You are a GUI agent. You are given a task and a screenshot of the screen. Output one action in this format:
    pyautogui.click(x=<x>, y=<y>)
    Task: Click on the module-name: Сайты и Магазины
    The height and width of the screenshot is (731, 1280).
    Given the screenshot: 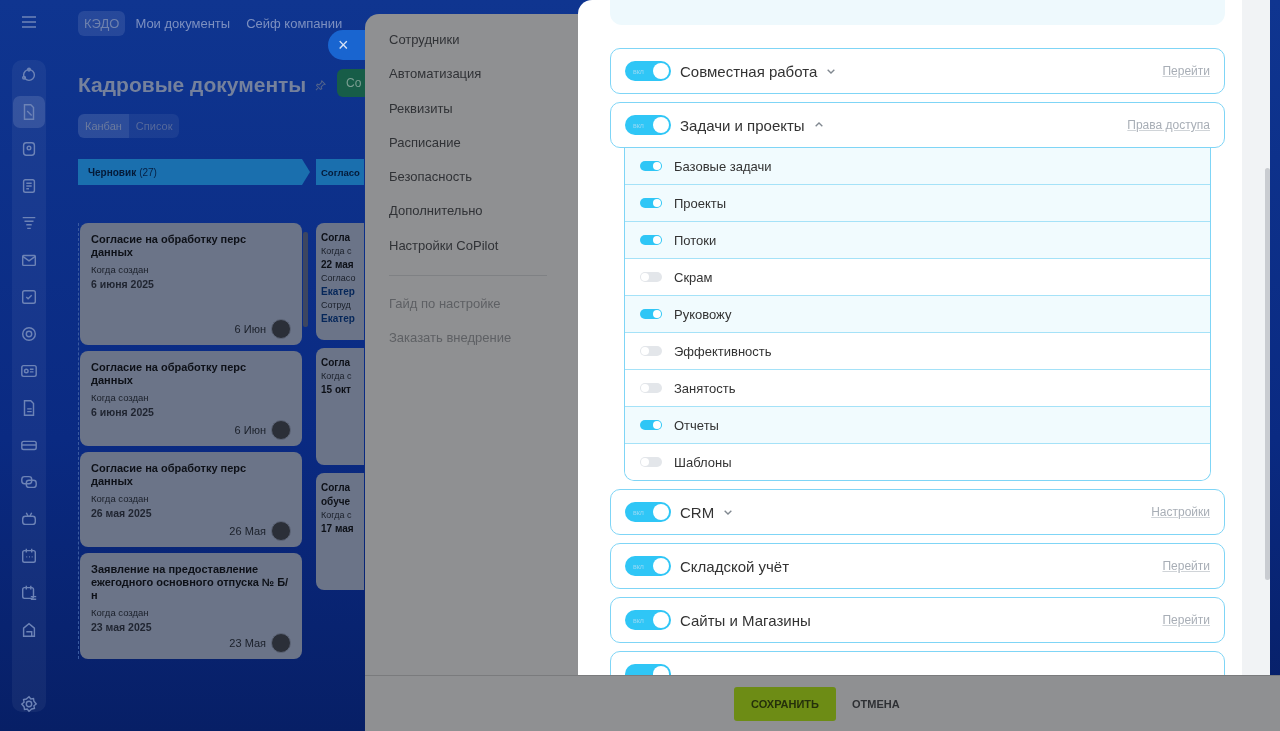 What is the action you would take?
    pyautogui.click(x=745, y=620)
    